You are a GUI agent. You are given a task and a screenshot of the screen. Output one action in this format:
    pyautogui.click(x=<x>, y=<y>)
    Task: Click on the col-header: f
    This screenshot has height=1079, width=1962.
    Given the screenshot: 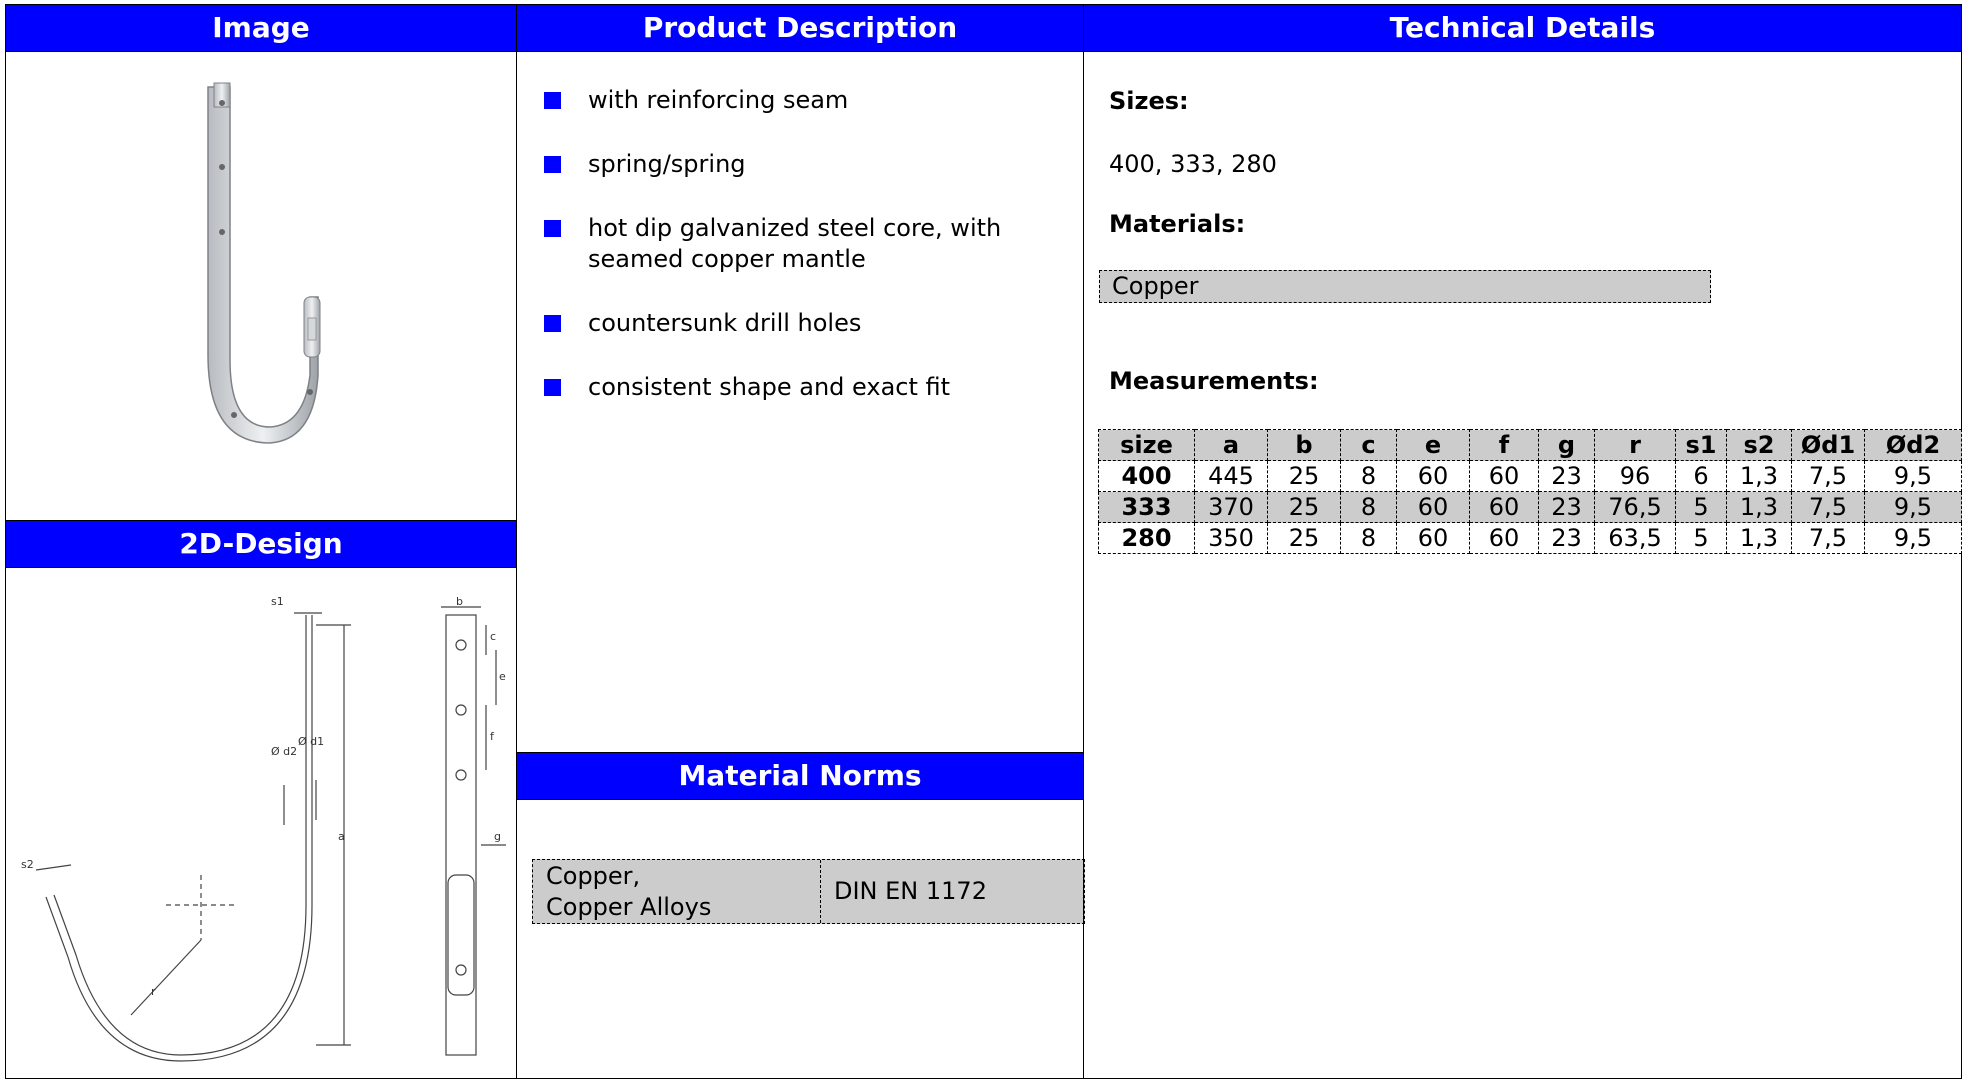 What is the action you would take?
    pyautogui.click(x=1504, y=445)
    